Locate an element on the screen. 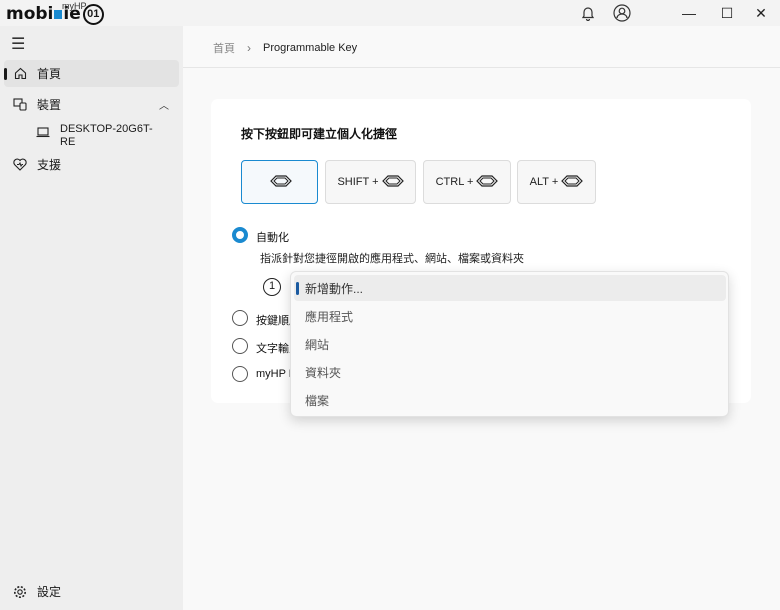 The width and height of the screenshot is (780, 610). radio-automation is located at coordinates (240, 235).